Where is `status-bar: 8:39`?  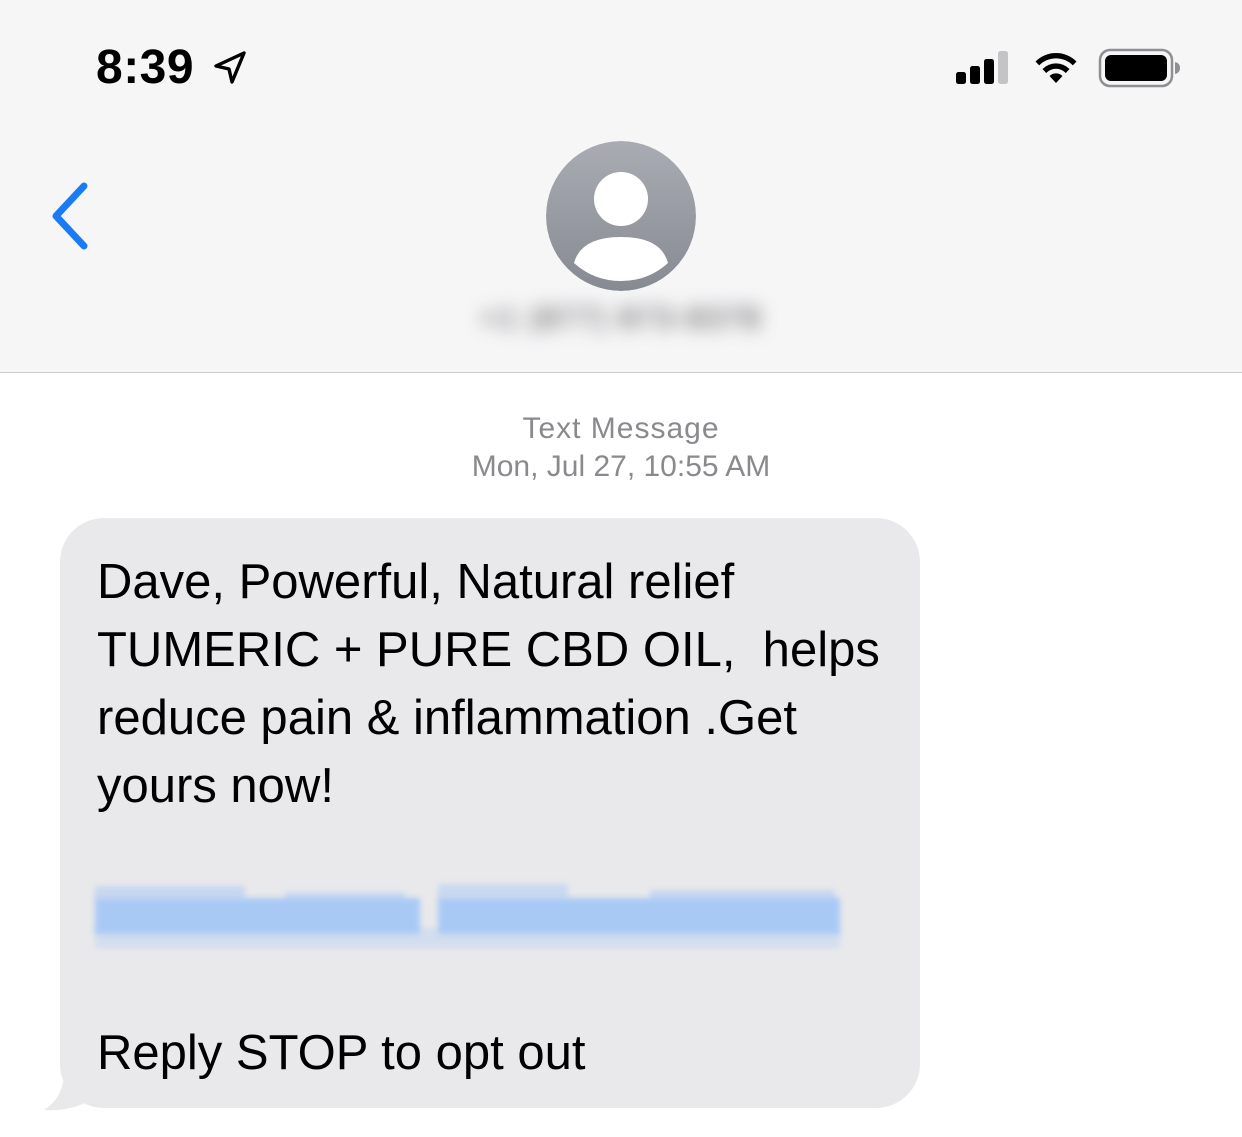
status-bar: 8:39 is located at coordinates (621, 65).